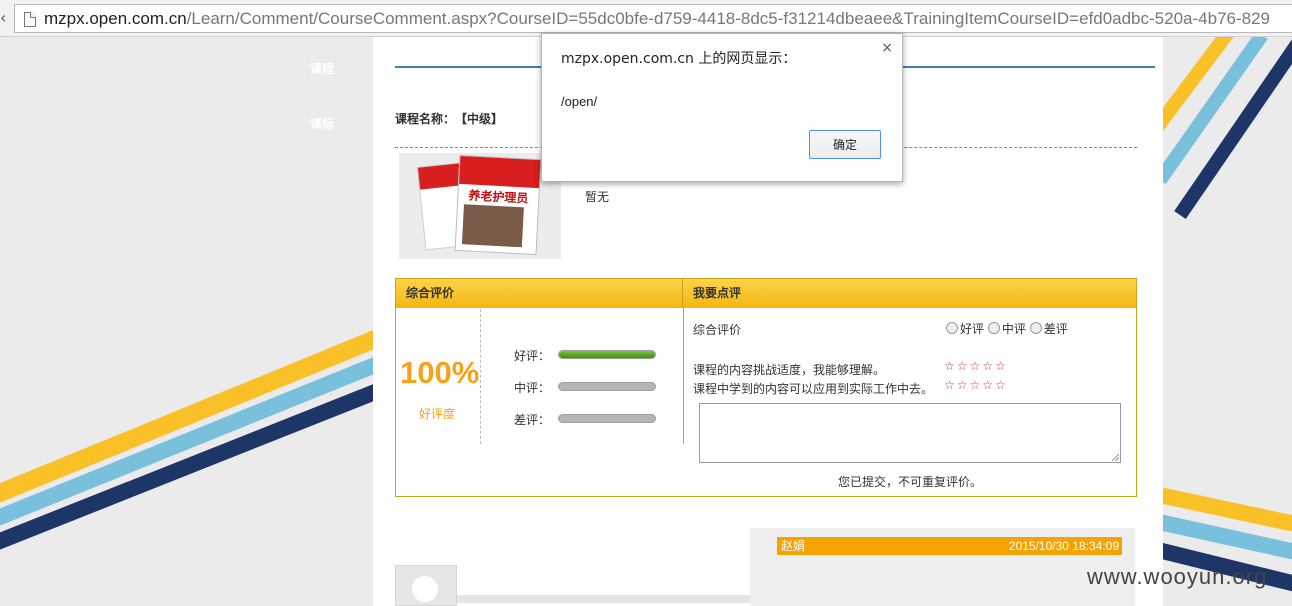 This screenshot has height=606, width=1292. Describe the element at coordinates (949, 546) in the screenshot. I see `comment-header: 赵娟 2015/10/30 18:34:09` at that location.